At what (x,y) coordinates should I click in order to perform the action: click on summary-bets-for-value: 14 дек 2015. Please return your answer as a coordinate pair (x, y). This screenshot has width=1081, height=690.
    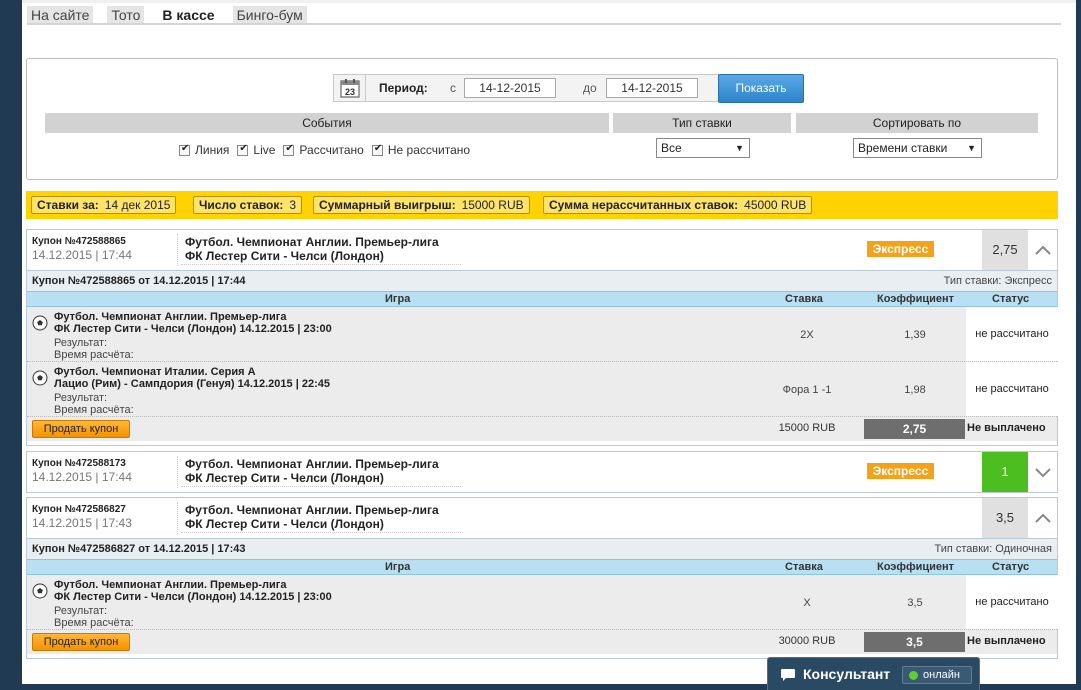
    Looking at the image, I should click on (137, 205).